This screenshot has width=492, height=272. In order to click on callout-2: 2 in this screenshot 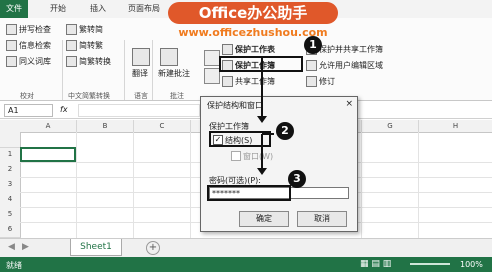, I will do `click(285, 131)`.